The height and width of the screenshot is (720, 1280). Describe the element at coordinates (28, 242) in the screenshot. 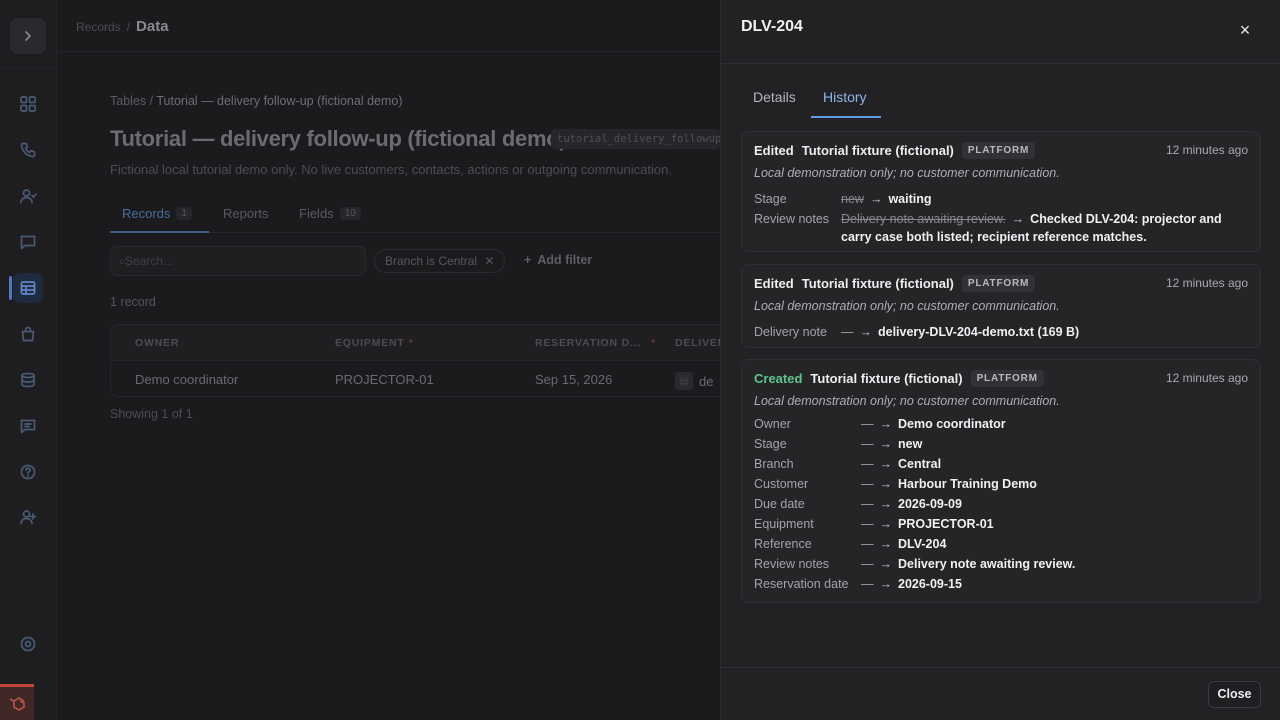

I see `nav-conversations` at that location.